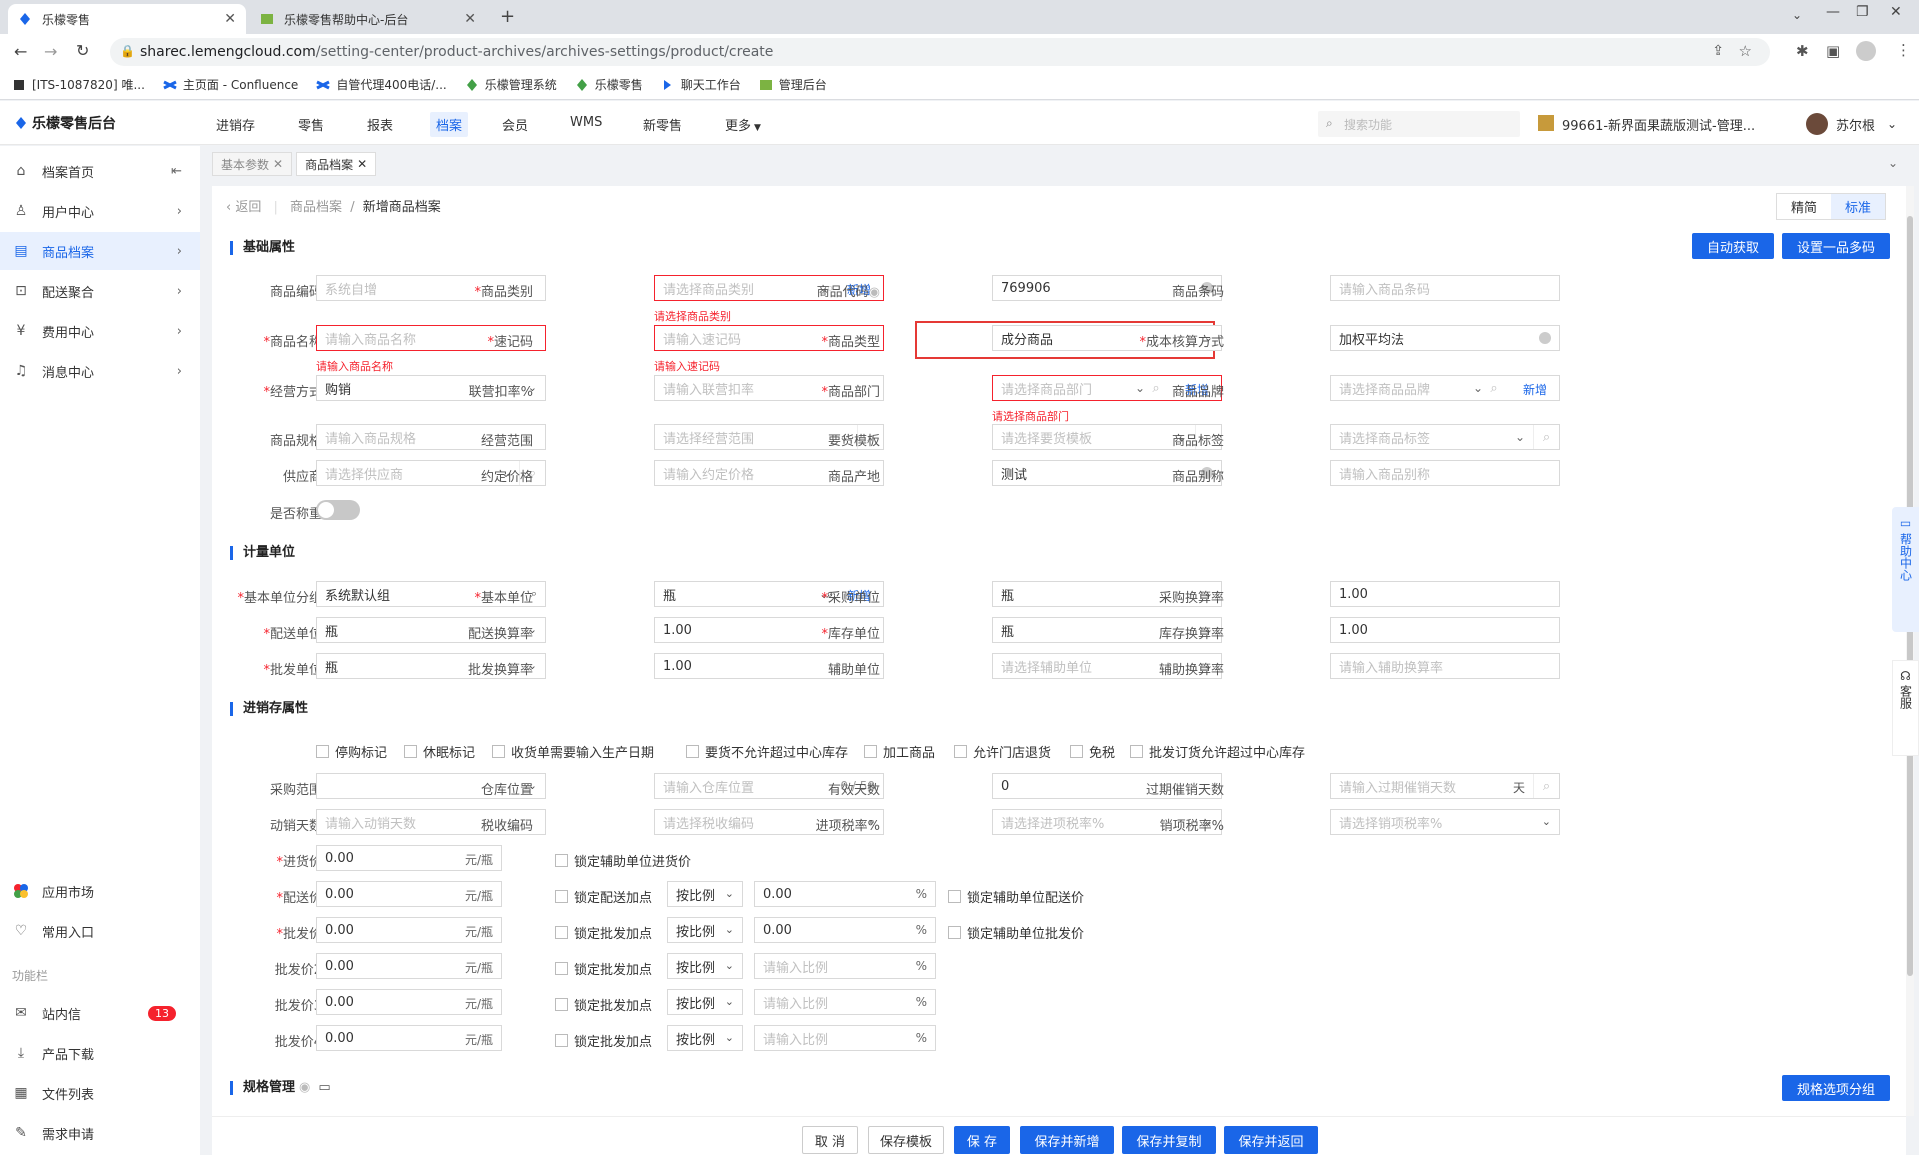 The height and width of the screenshot is (1155, 1919). Describe the element at coordinates (1745, 51) in the screenshot. I see `star-icon: ☆` at that location.